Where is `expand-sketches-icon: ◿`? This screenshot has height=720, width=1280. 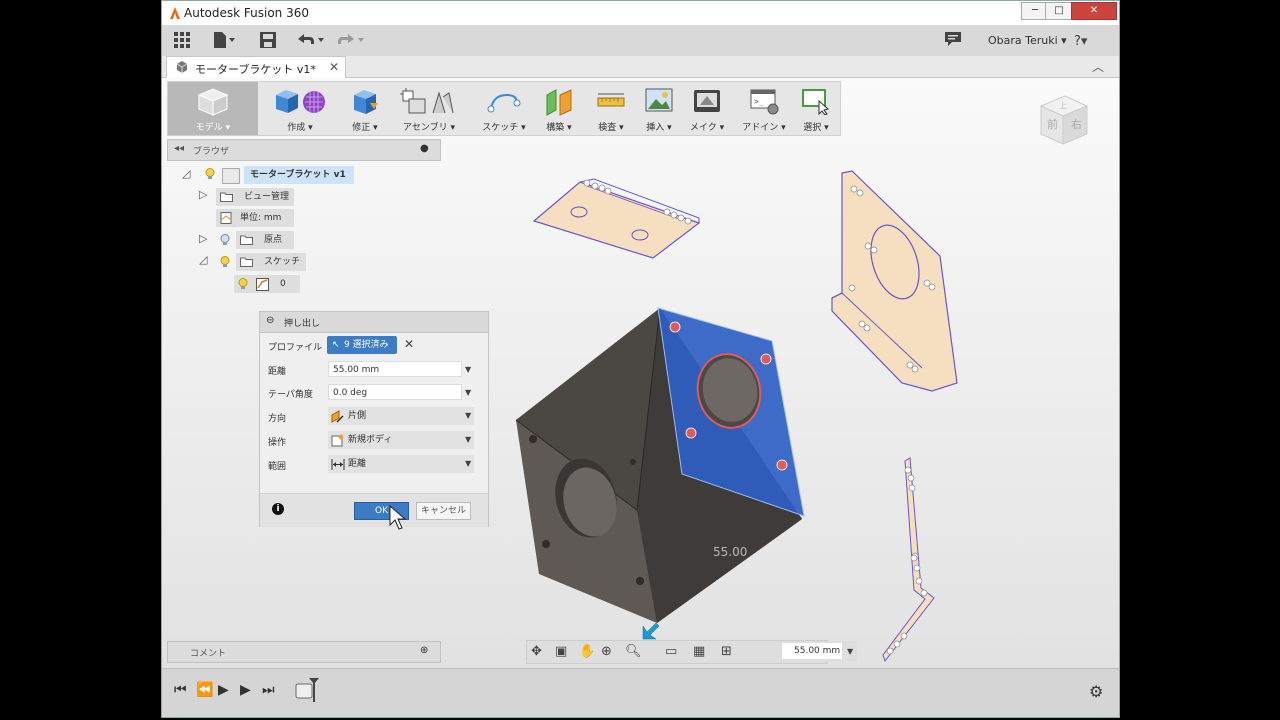 expand-sketches-icon: ◿ is located at coordinates (203, 259).